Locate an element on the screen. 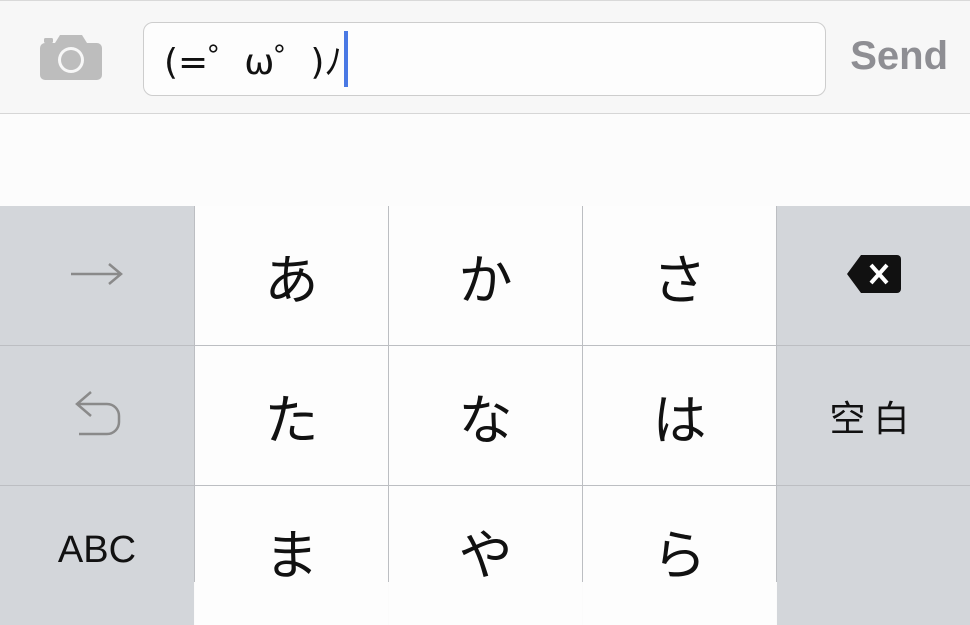  backspace-icon is located at coordinates (874, 276).